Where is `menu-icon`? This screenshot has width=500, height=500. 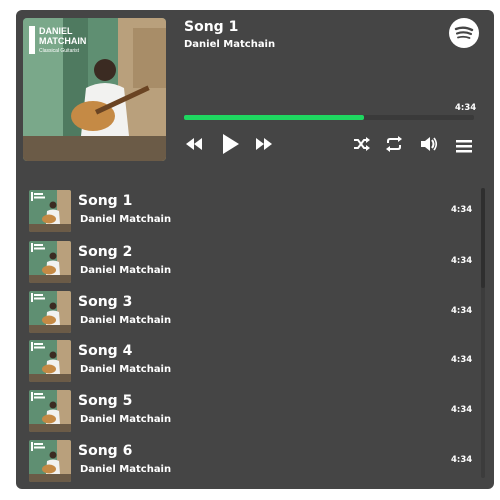
menu-icon is located at coordinates (464, 147).